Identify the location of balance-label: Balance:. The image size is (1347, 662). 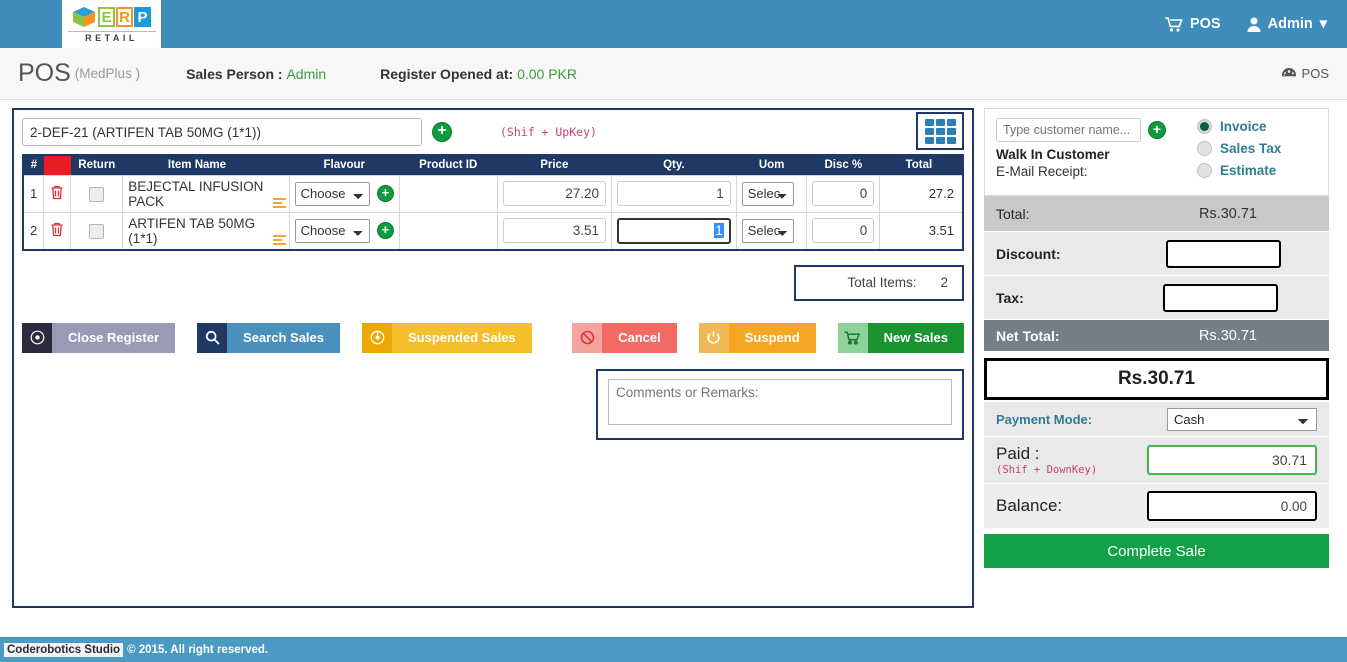
(1029, 505).